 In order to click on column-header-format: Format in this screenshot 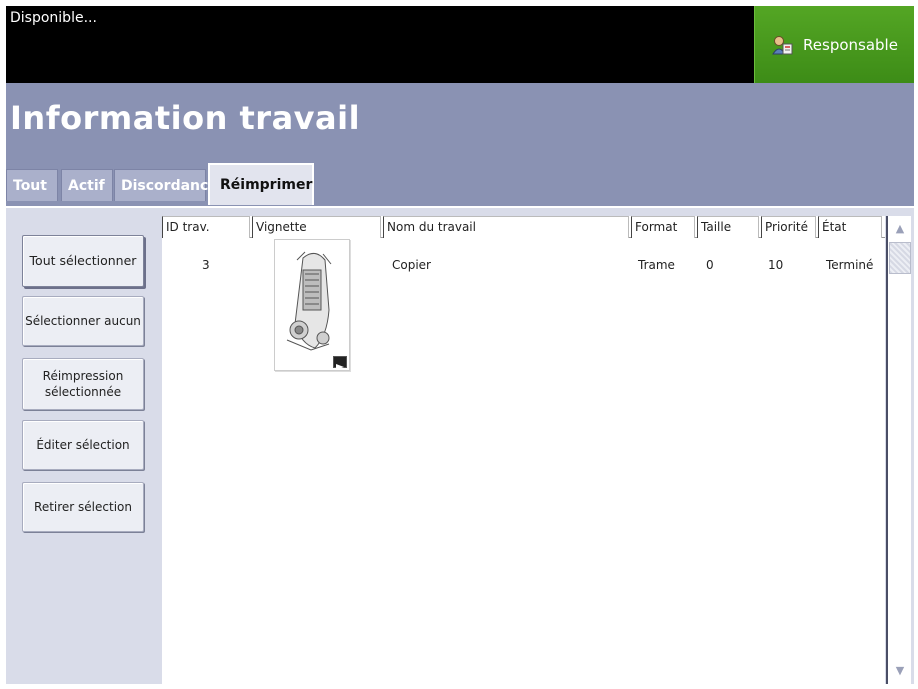, I will do `click(663, 227)`.